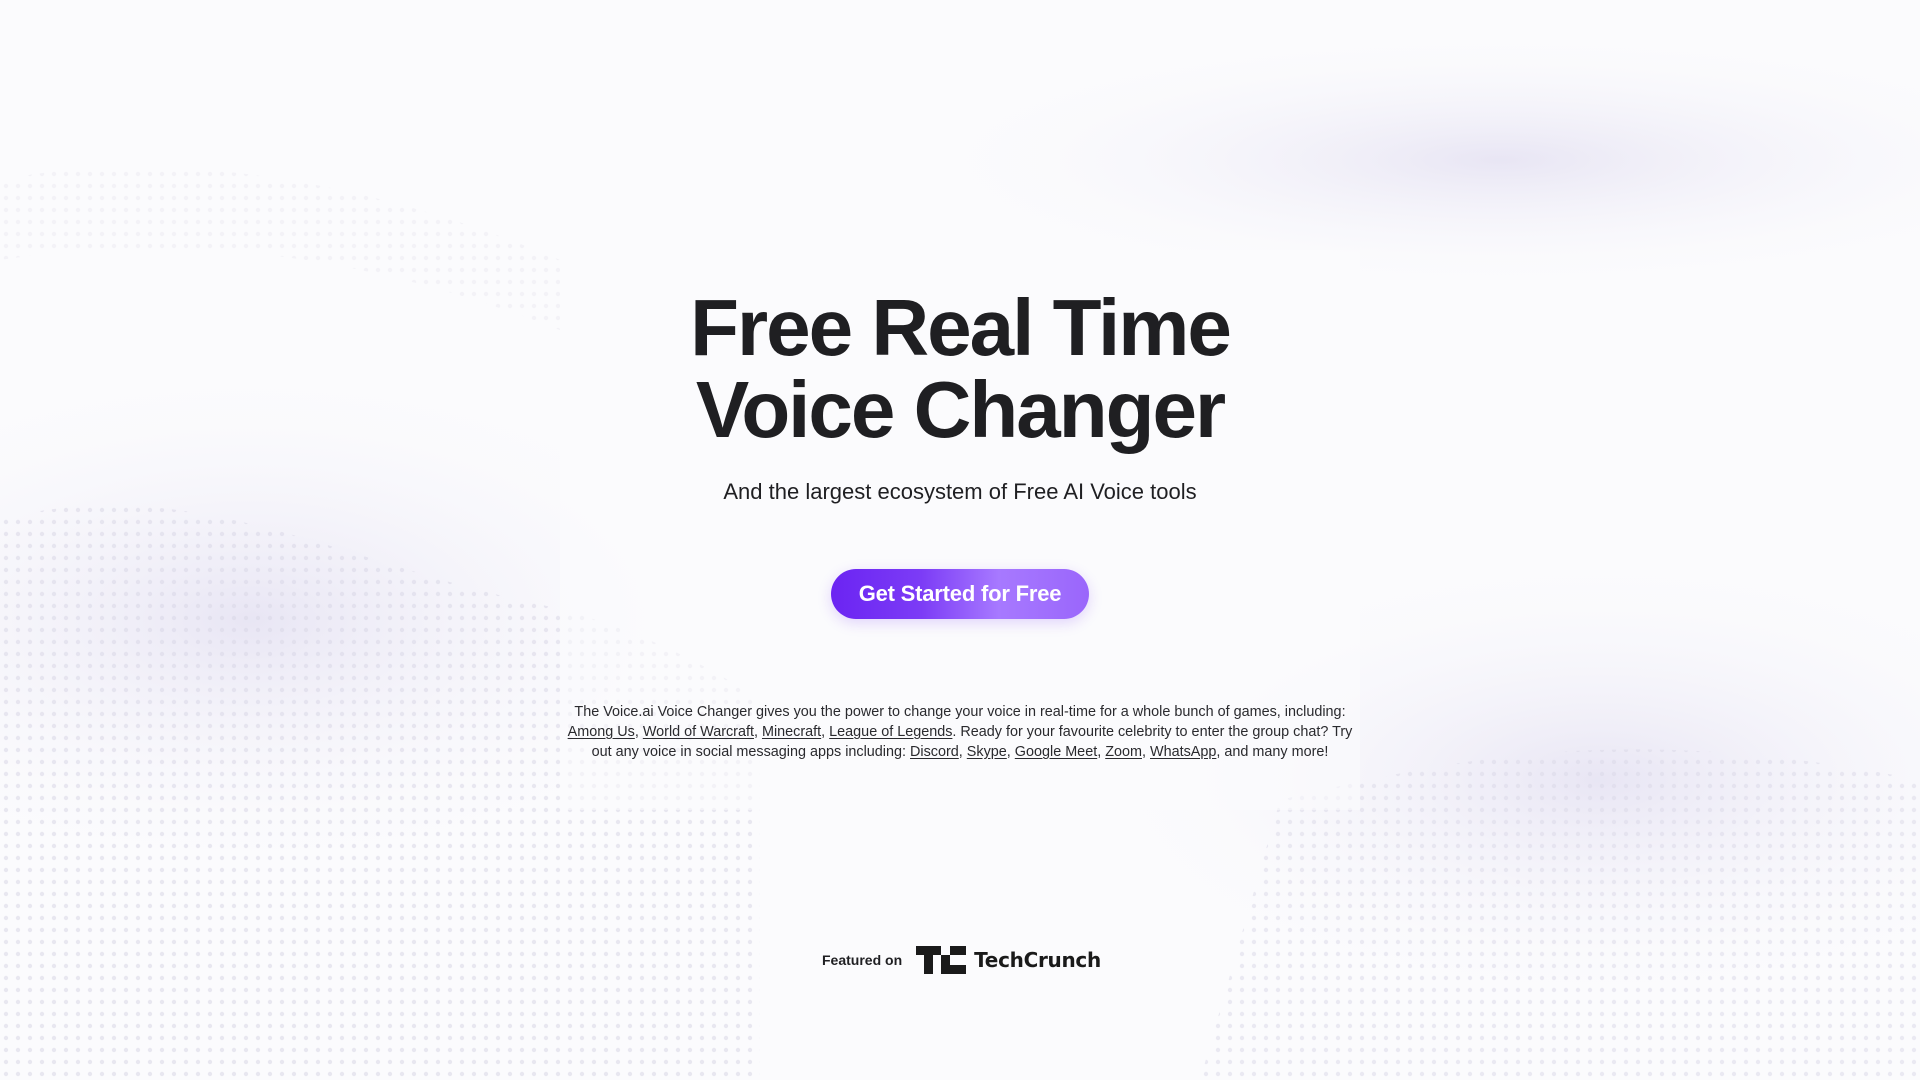  Describe the element at coordinates (698, 732) in the screenshot. I see `link-world-of-warcraft: World of Warcraft` at that location.